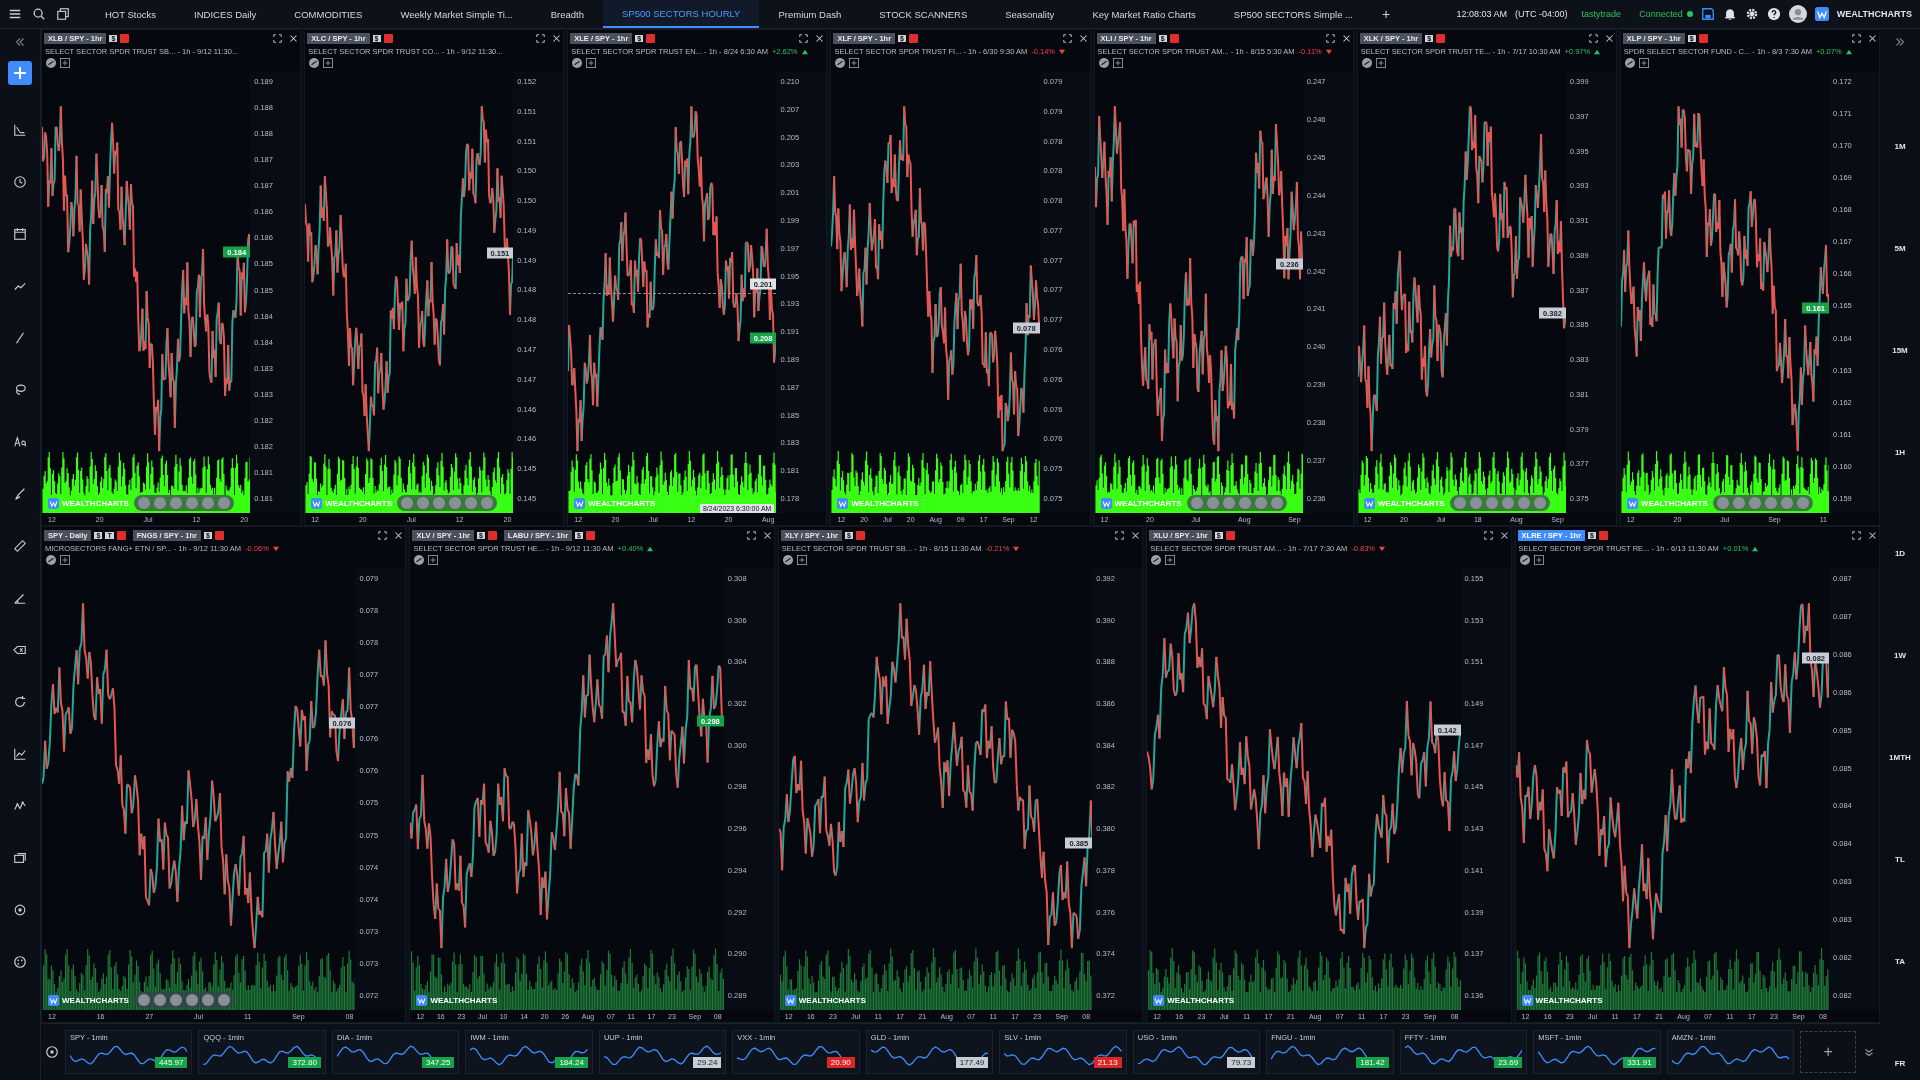  What do you see at coordinates (923, 14) in the screenshot?
I see `workspace-tab: STOCK SCANNERS` at bounding box center [923, 14].